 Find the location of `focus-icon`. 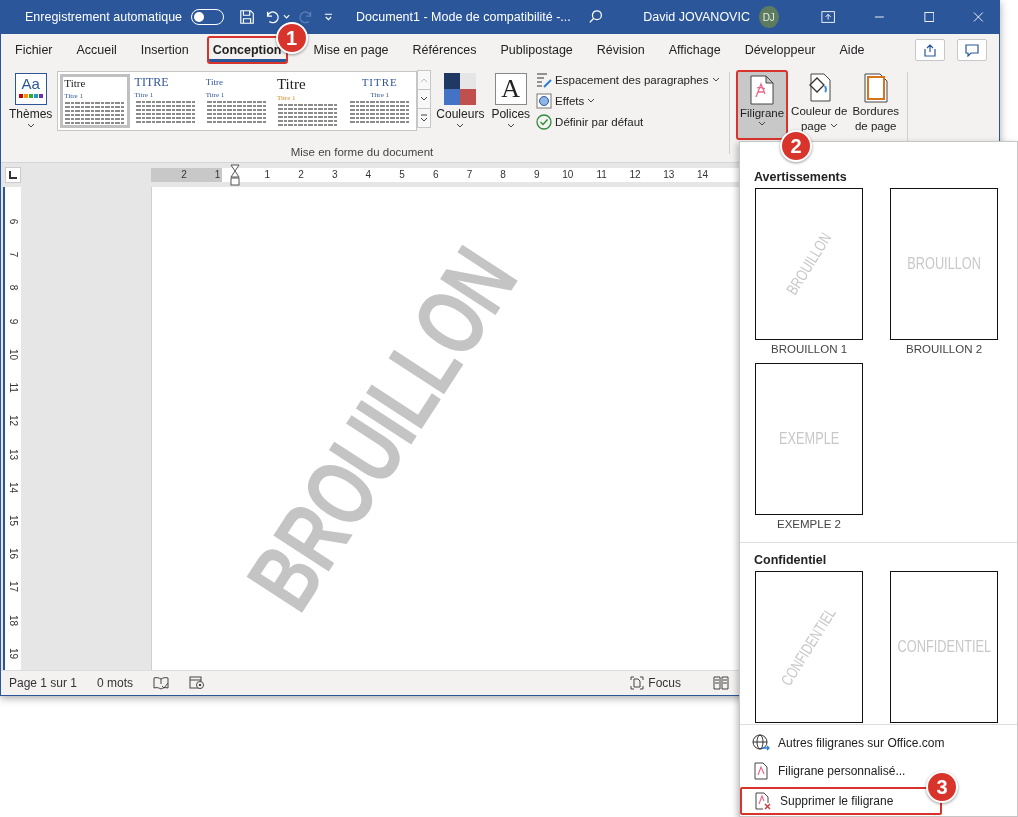

focus-icon is located at coordinates (637, 683).